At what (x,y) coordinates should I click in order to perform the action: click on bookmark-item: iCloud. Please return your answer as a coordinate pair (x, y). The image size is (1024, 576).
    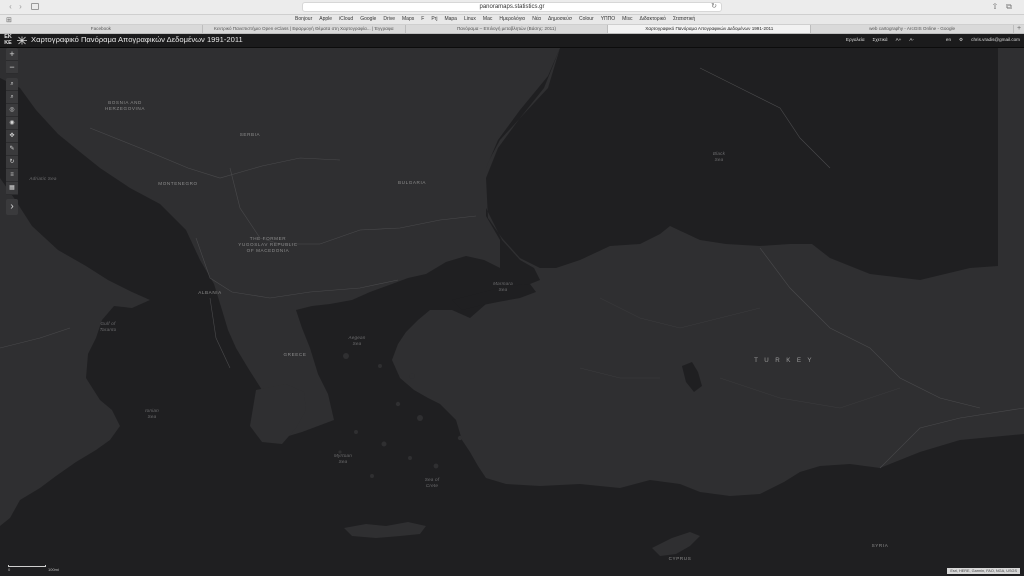
    Looking at the image, I should click on (346, 19).